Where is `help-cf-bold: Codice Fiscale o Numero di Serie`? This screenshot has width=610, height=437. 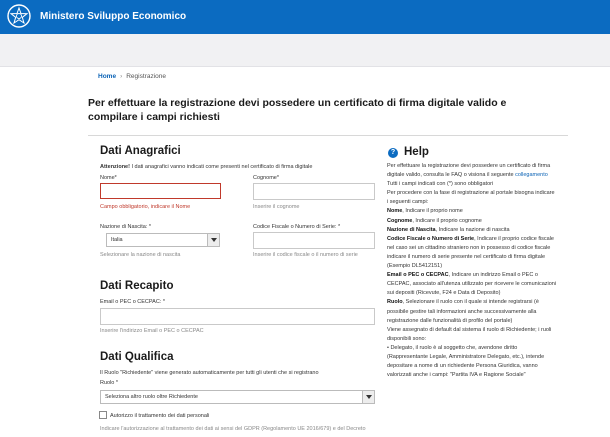
help-cf-bold: Codice Fiscale o Numero di Serie is located at coordinates (431, 238).